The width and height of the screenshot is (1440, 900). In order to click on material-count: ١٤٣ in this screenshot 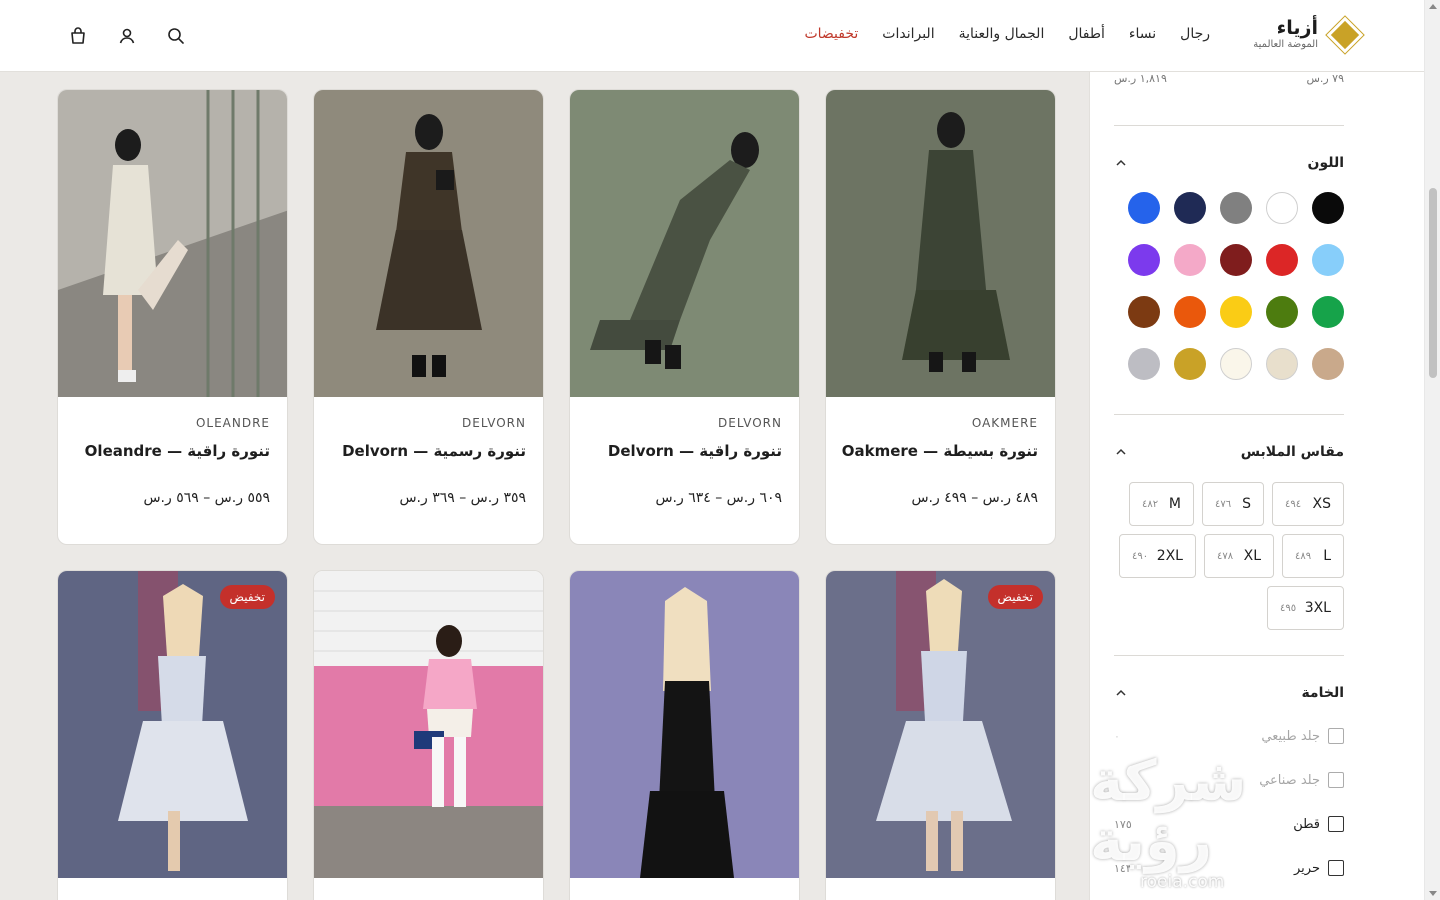, I will do `click(1123, 868)`.